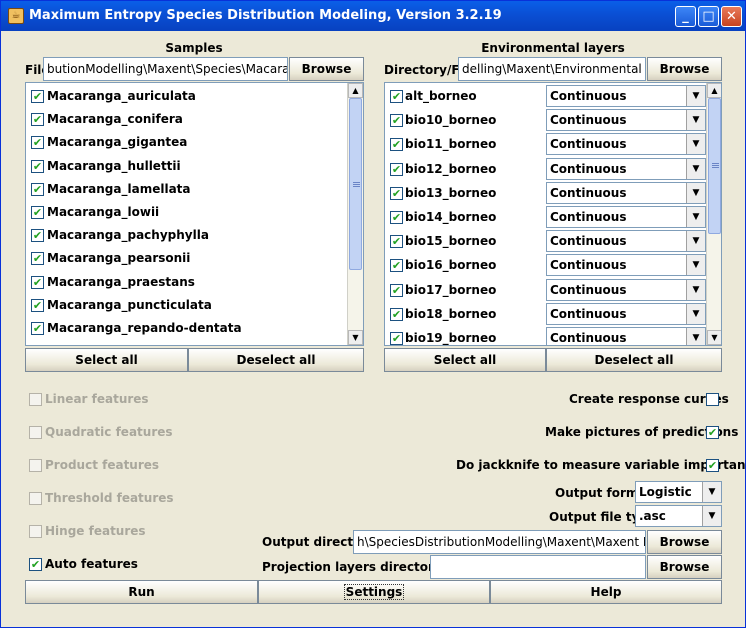  Describe the element at coordinates (606, 592) in the screenshot. I see `help-button: Help` at that location.